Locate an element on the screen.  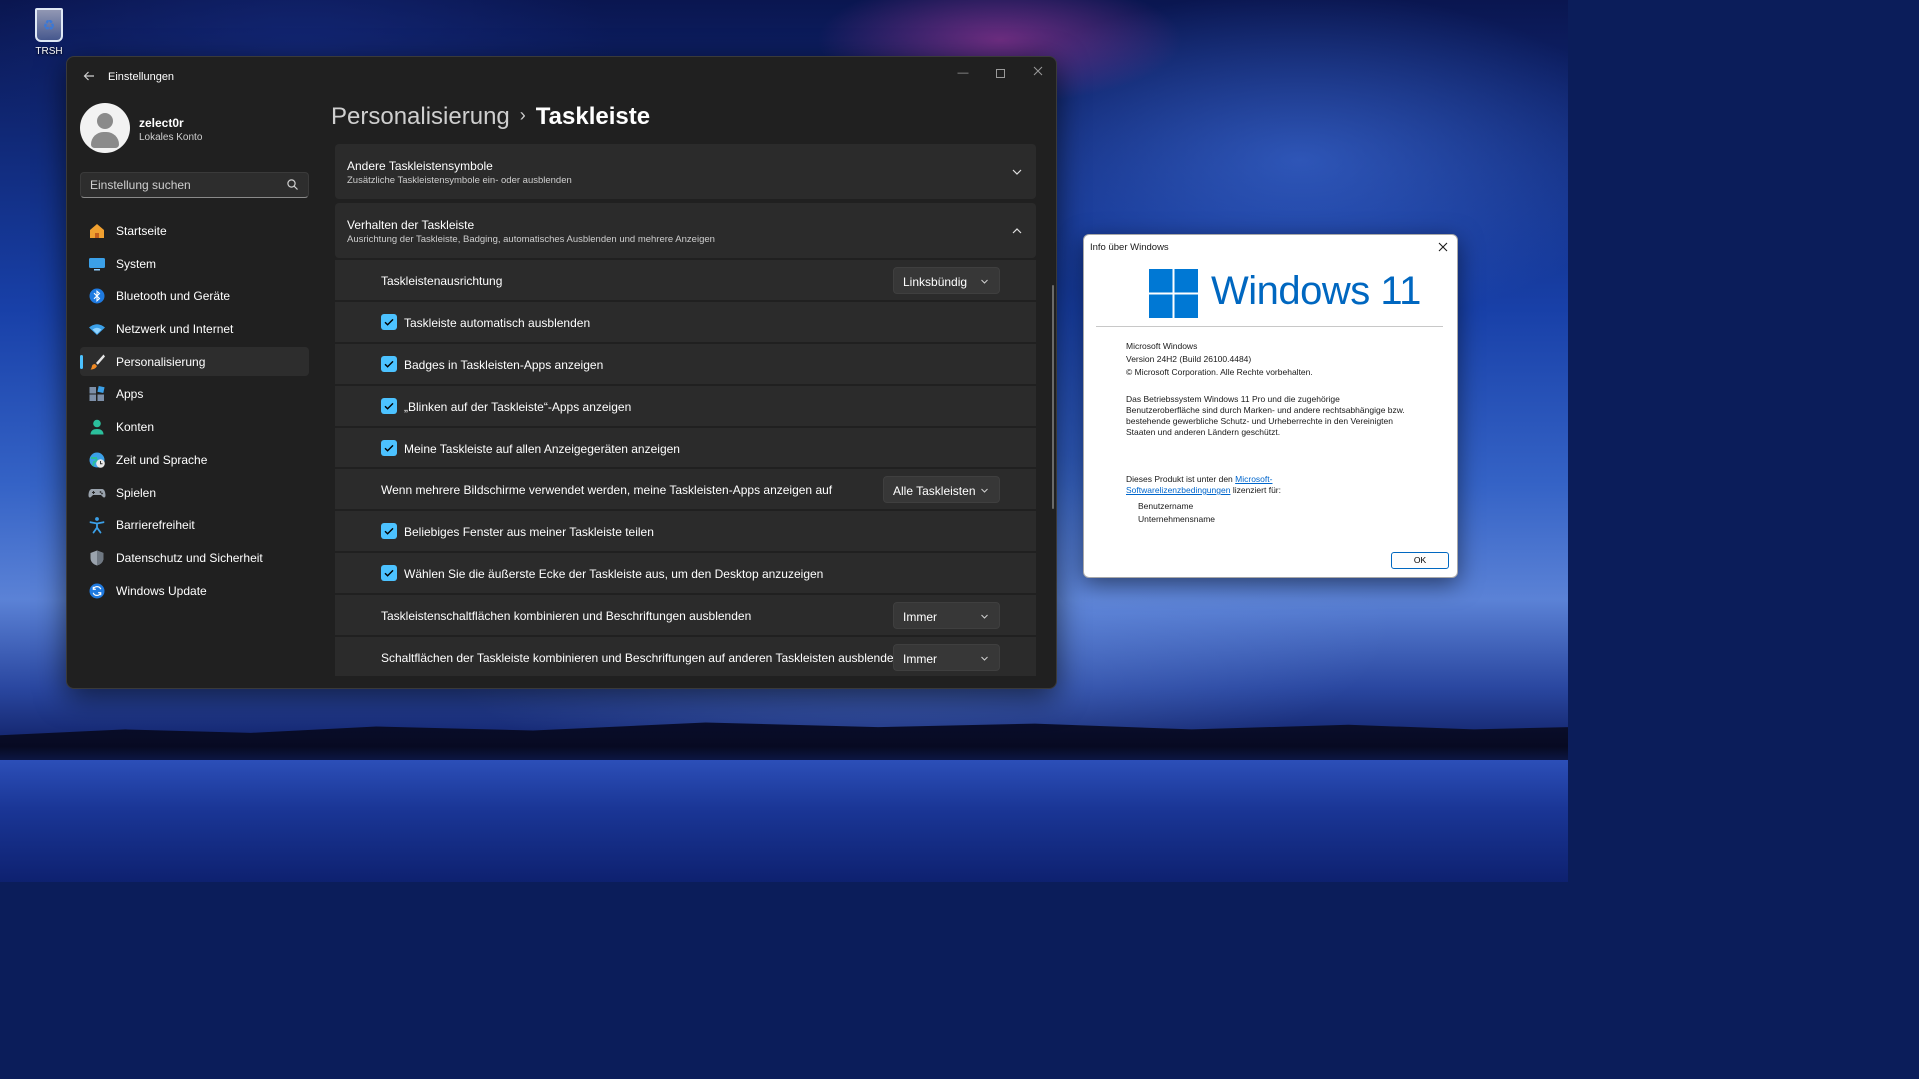
breadcrumb: Personalisierung › Taskleiste is located at coordinates (490, 117).